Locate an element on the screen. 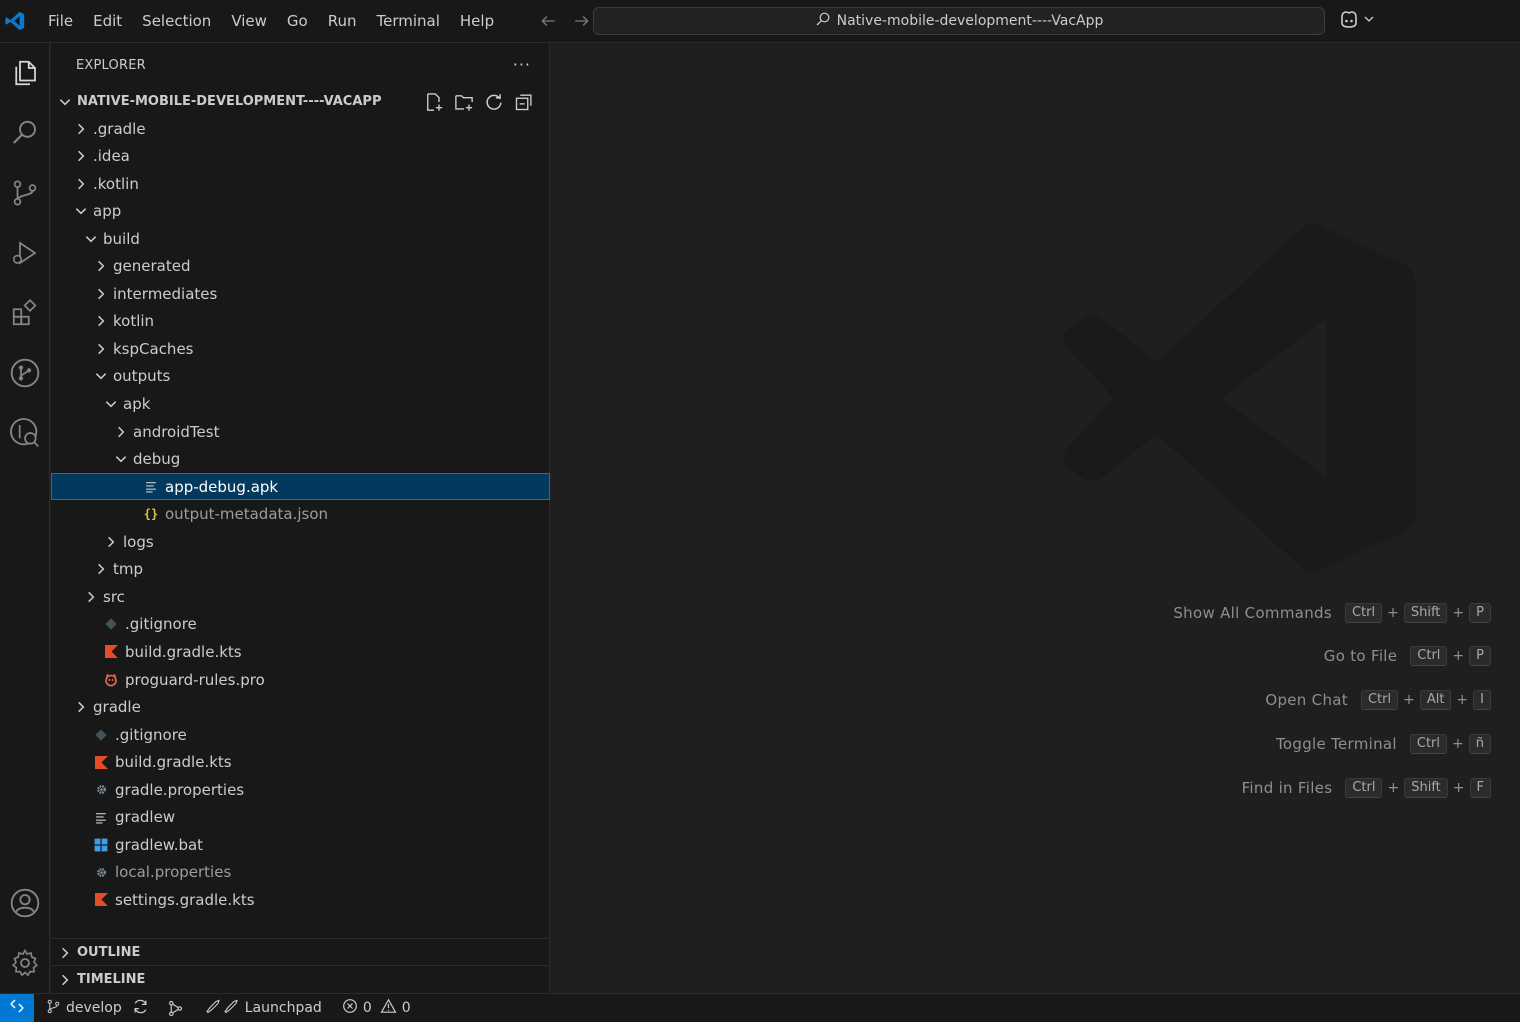 Image resolution: width=1520 pixels, height=1022 pixels. timeline-section: TIMELINE is located at coordinates (300, 979).